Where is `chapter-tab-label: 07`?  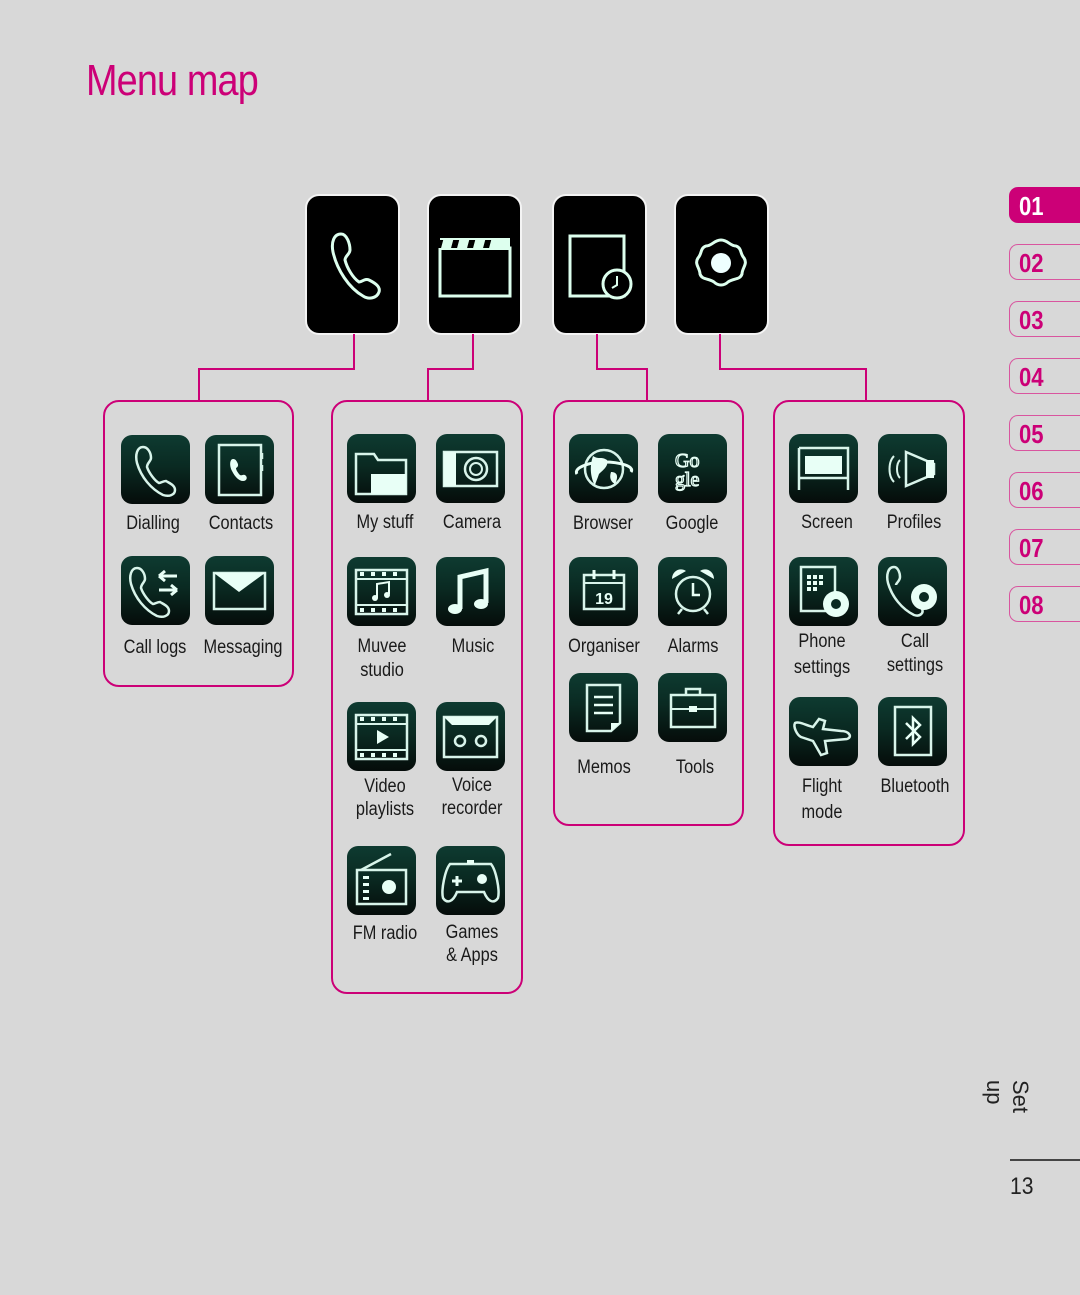
chapter-tab-label: 07 is located at coordinates (1031, 548).